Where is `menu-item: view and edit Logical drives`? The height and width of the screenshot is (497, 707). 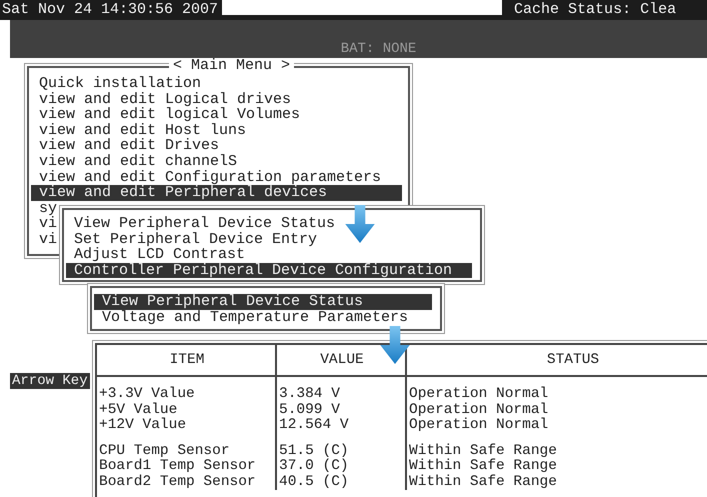 menu-item: view and edit Logical drives is located at coordinates (161, 100).